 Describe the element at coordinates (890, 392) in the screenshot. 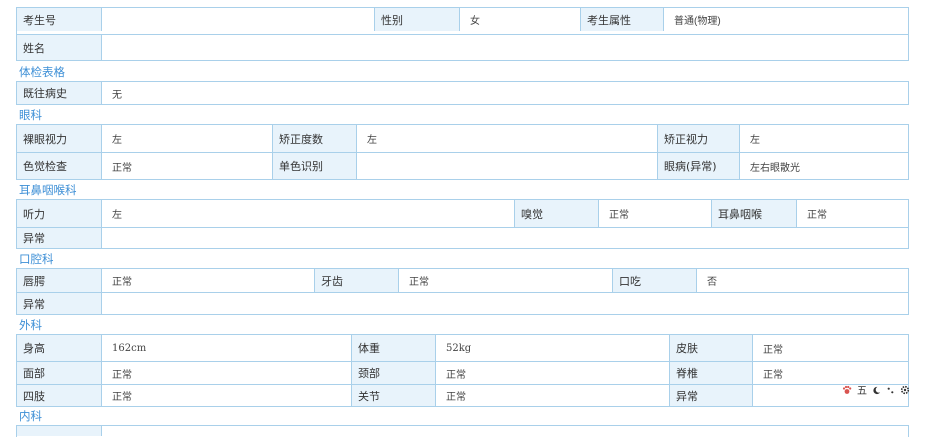

I see `dots-icon` at that location.